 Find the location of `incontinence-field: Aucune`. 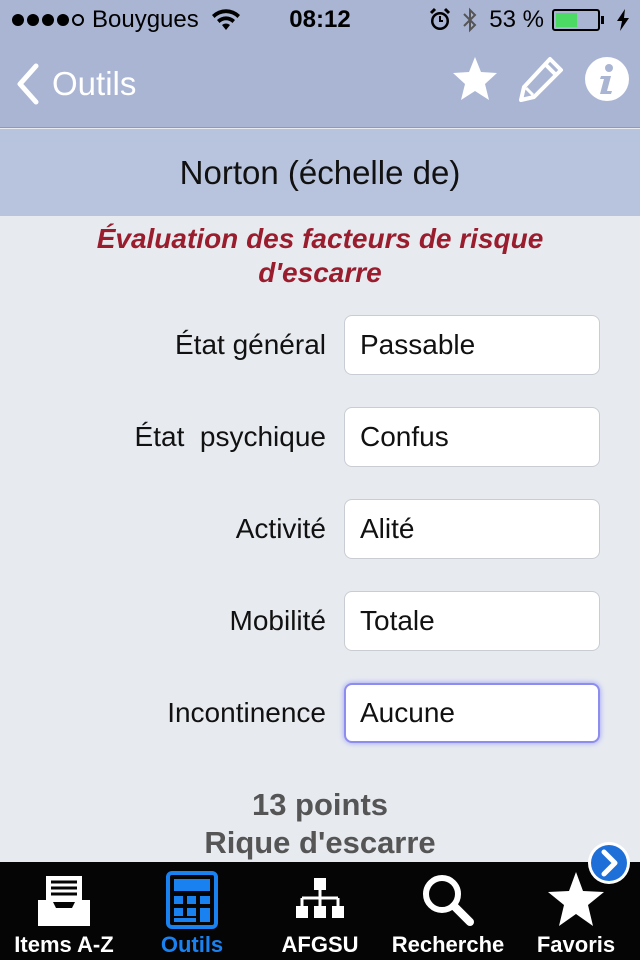

incontinence-field: Aucune is located at coordinates (472, 713).